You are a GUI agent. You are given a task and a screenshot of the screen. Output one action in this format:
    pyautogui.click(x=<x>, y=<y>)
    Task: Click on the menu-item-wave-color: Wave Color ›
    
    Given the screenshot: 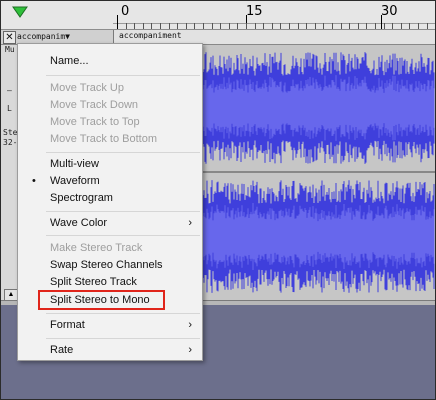 What is the action you would take?
    pyautogui.click(x=110, y=223)
    